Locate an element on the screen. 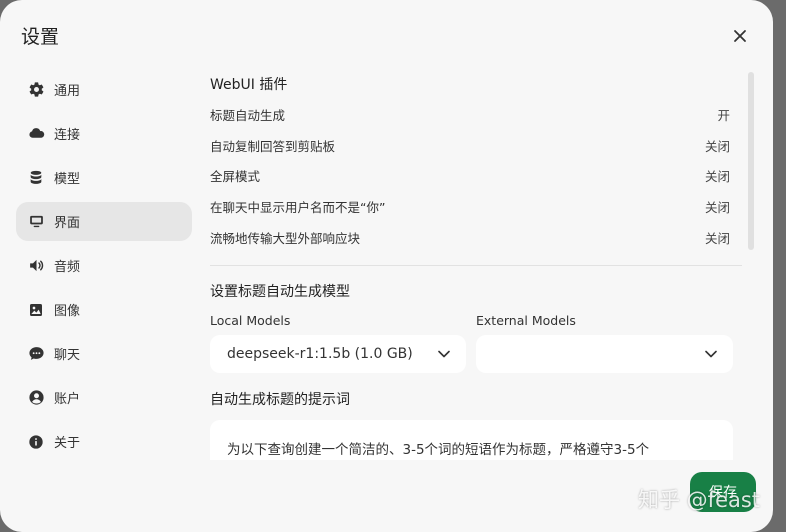 The image size is (786, 532). local-models-label: Local Models is located at coordinates (250, 320).